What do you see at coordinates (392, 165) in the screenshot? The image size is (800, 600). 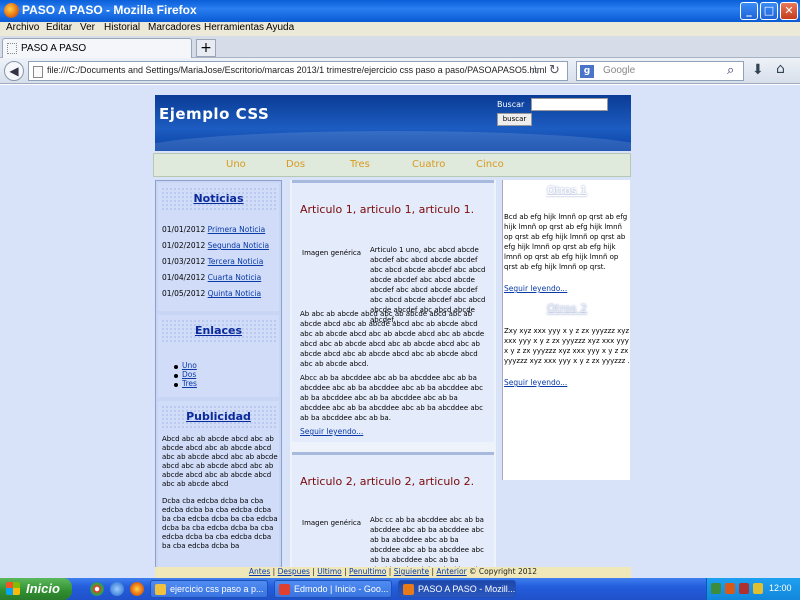 I see `page-nav-menu: Uno Dos Tres Cuatro Cinco` at bounding box center [392, 165].